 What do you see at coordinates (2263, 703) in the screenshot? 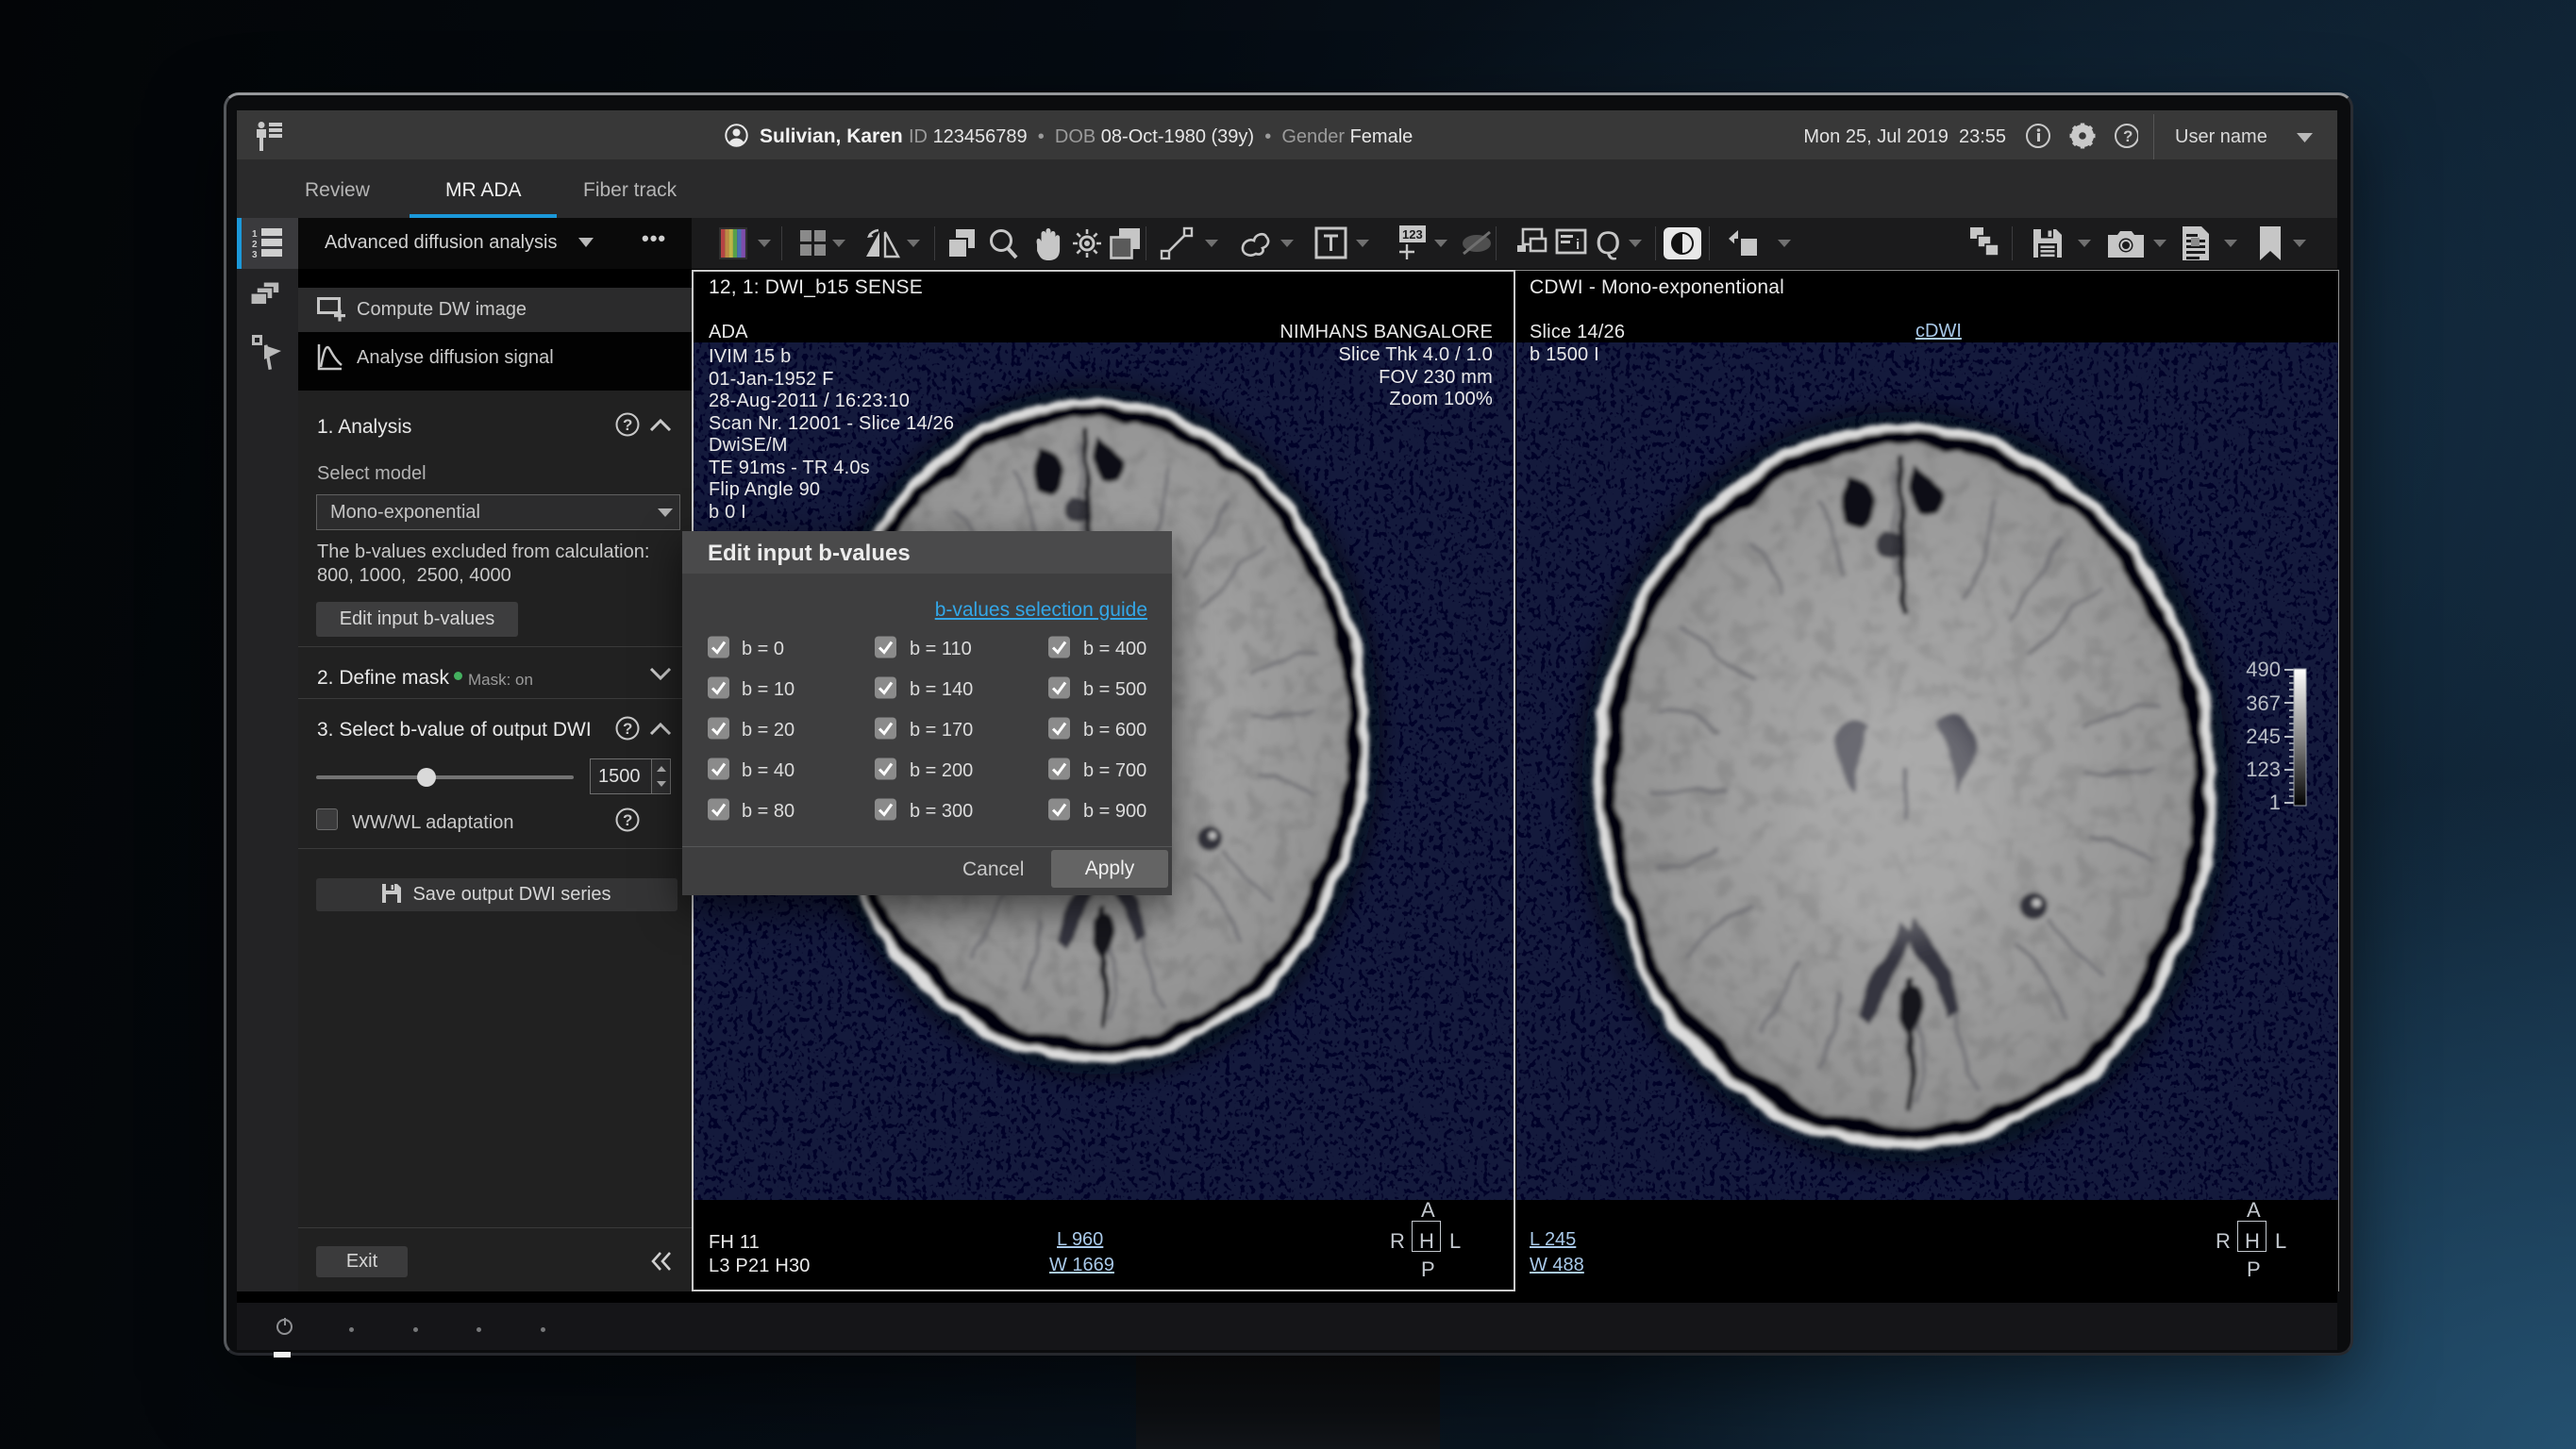
I see `svg-text: 367` at bounding box center [2263, 703].